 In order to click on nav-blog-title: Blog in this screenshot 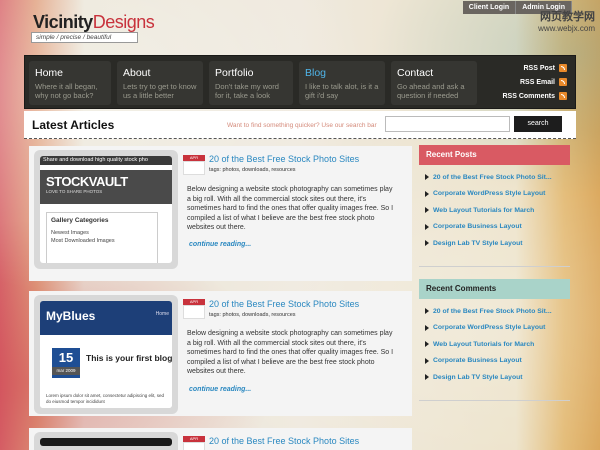, I will do `click(316, 73)`.